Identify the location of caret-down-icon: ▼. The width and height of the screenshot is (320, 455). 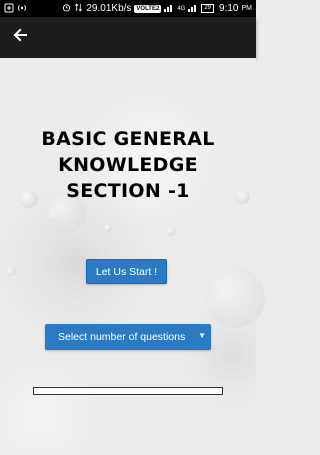
(202, 335).